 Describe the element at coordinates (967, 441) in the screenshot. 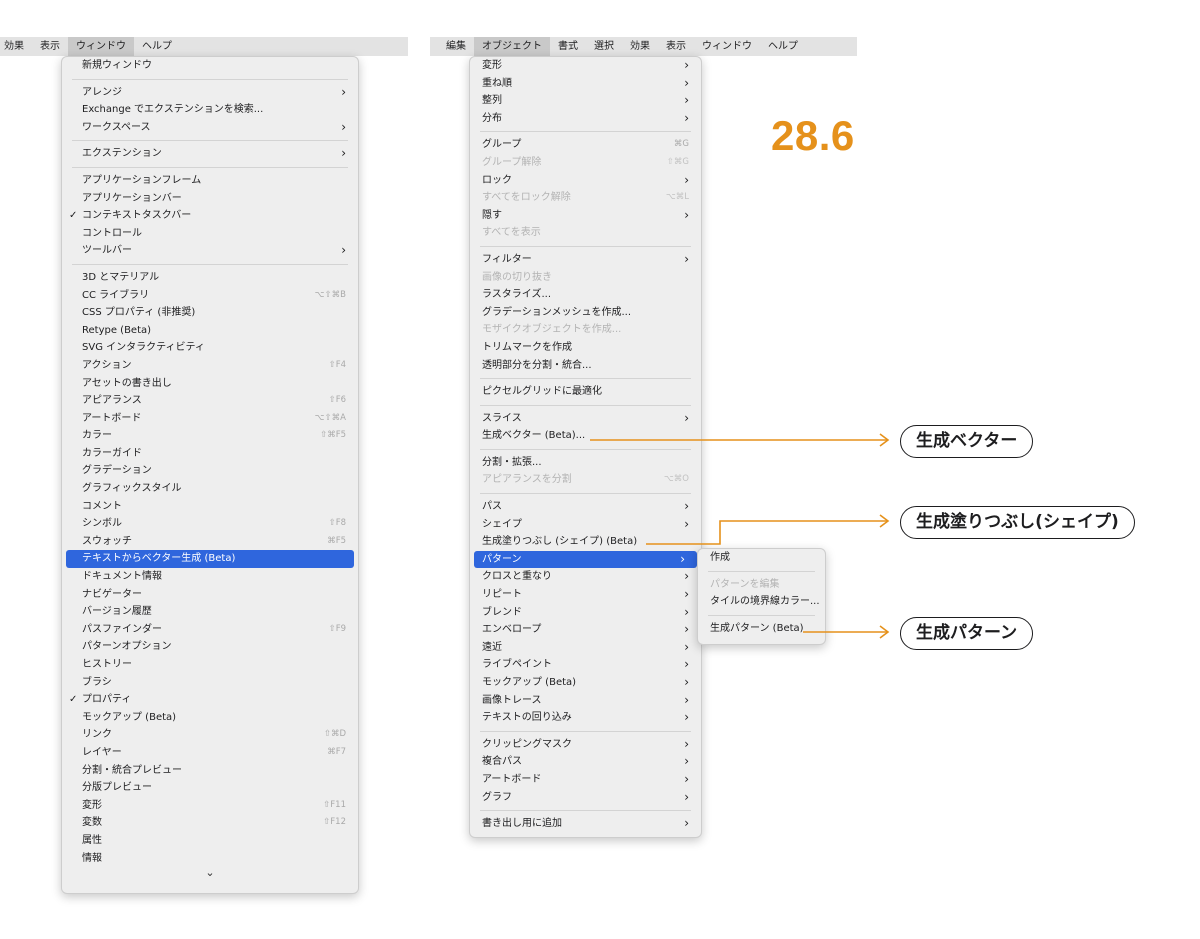

I see `callout-generative-vector: 生成ベクター` at that location.